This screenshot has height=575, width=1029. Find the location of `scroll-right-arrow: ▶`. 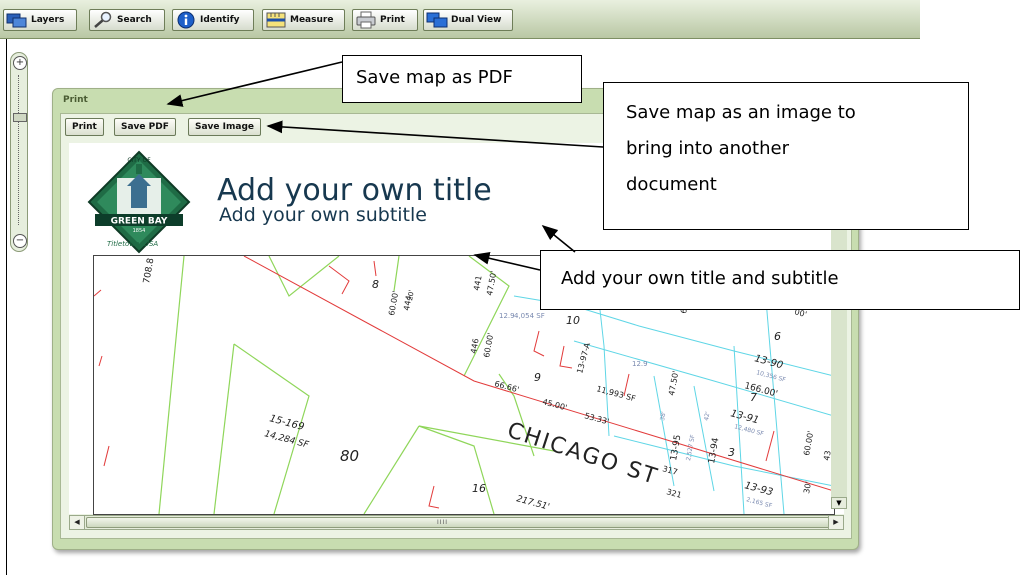

scroll-right-arrow: ▶ is located at coordinates (835, 522).